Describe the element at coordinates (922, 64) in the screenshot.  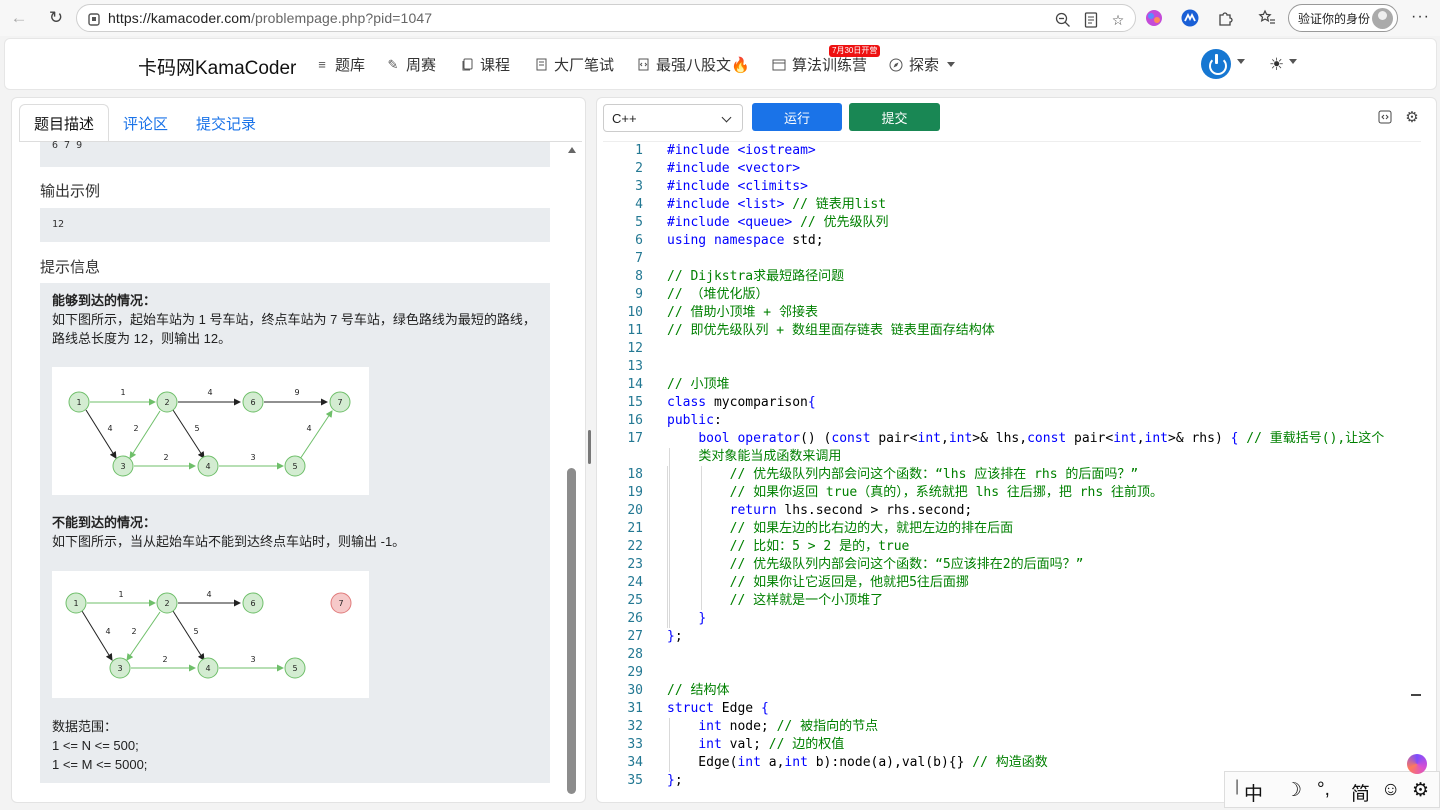
I see `nav-explore: 探索` at that location.